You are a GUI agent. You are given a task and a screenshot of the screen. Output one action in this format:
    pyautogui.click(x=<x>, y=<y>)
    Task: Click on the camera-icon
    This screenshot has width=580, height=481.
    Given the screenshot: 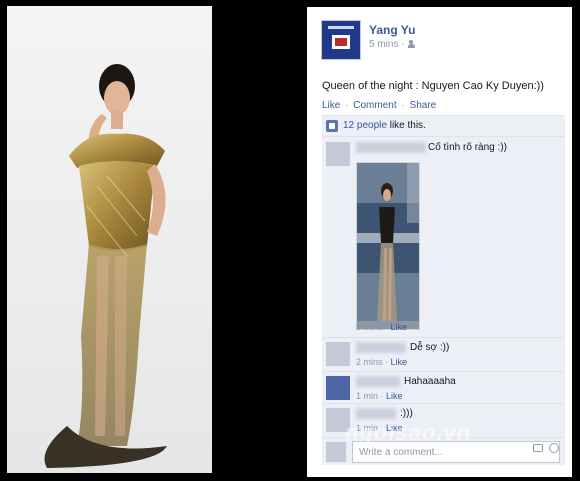 What is the action you would take?
    pyautogui.click(x=538, y=448)
    